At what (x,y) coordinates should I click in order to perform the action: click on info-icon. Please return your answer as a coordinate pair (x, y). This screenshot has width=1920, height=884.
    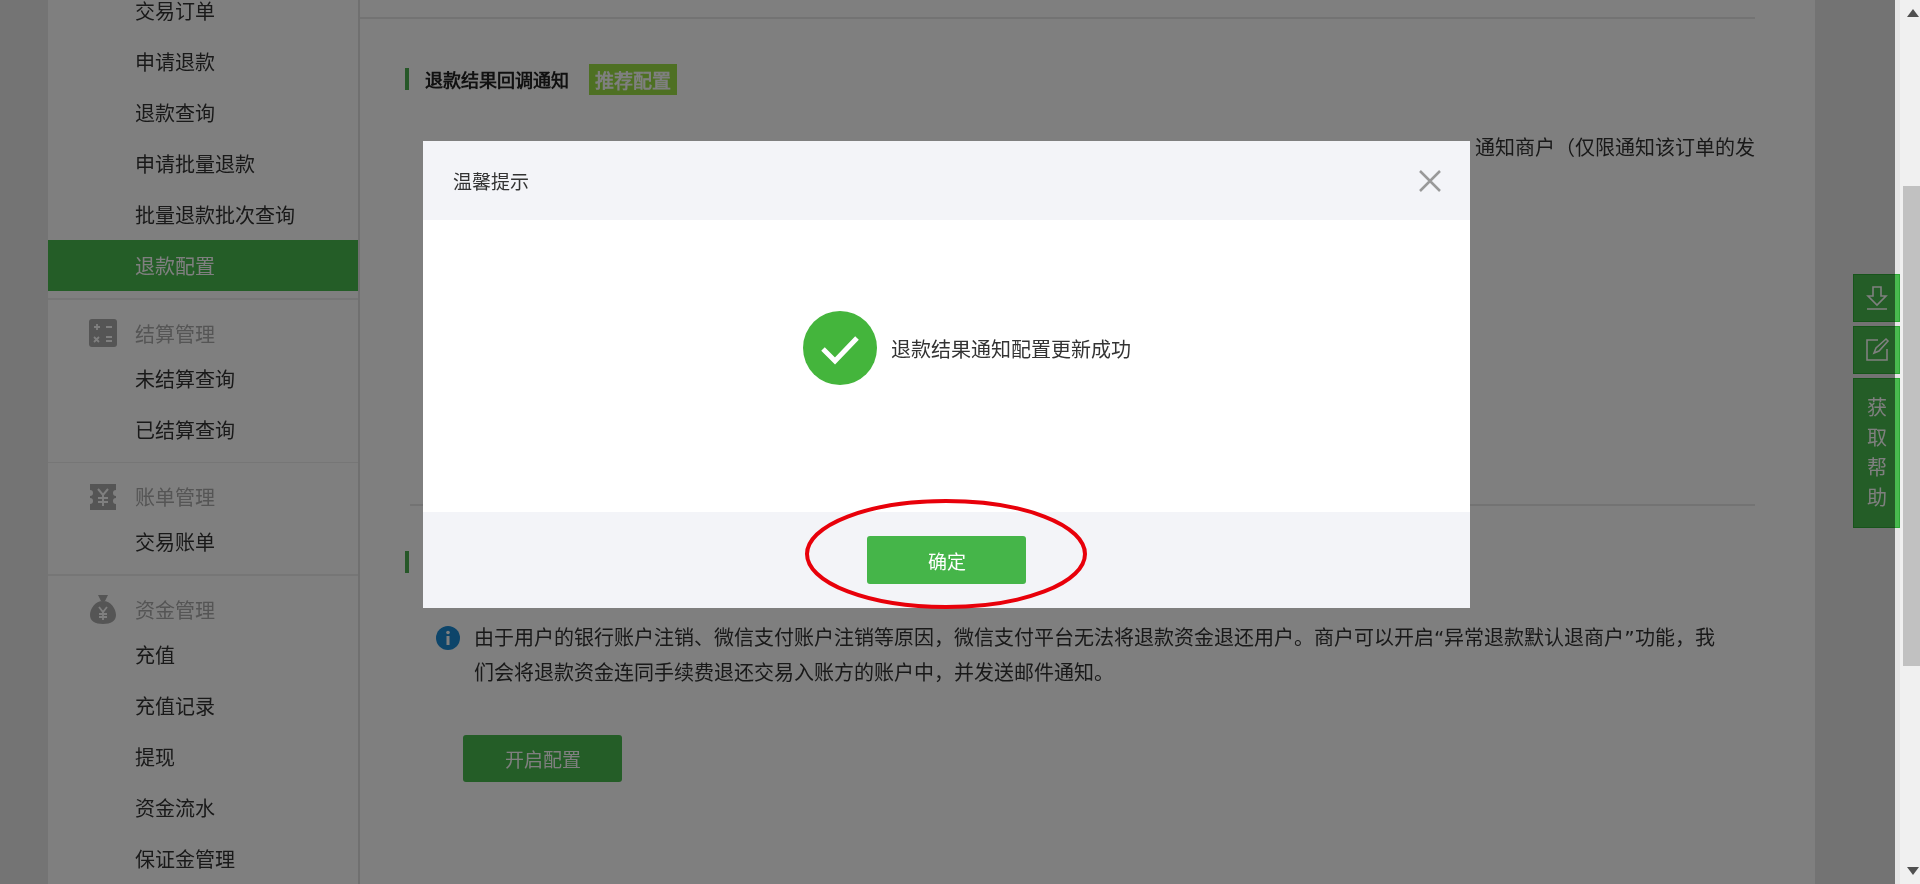
    Looking at the image, I should click on (448, 638).